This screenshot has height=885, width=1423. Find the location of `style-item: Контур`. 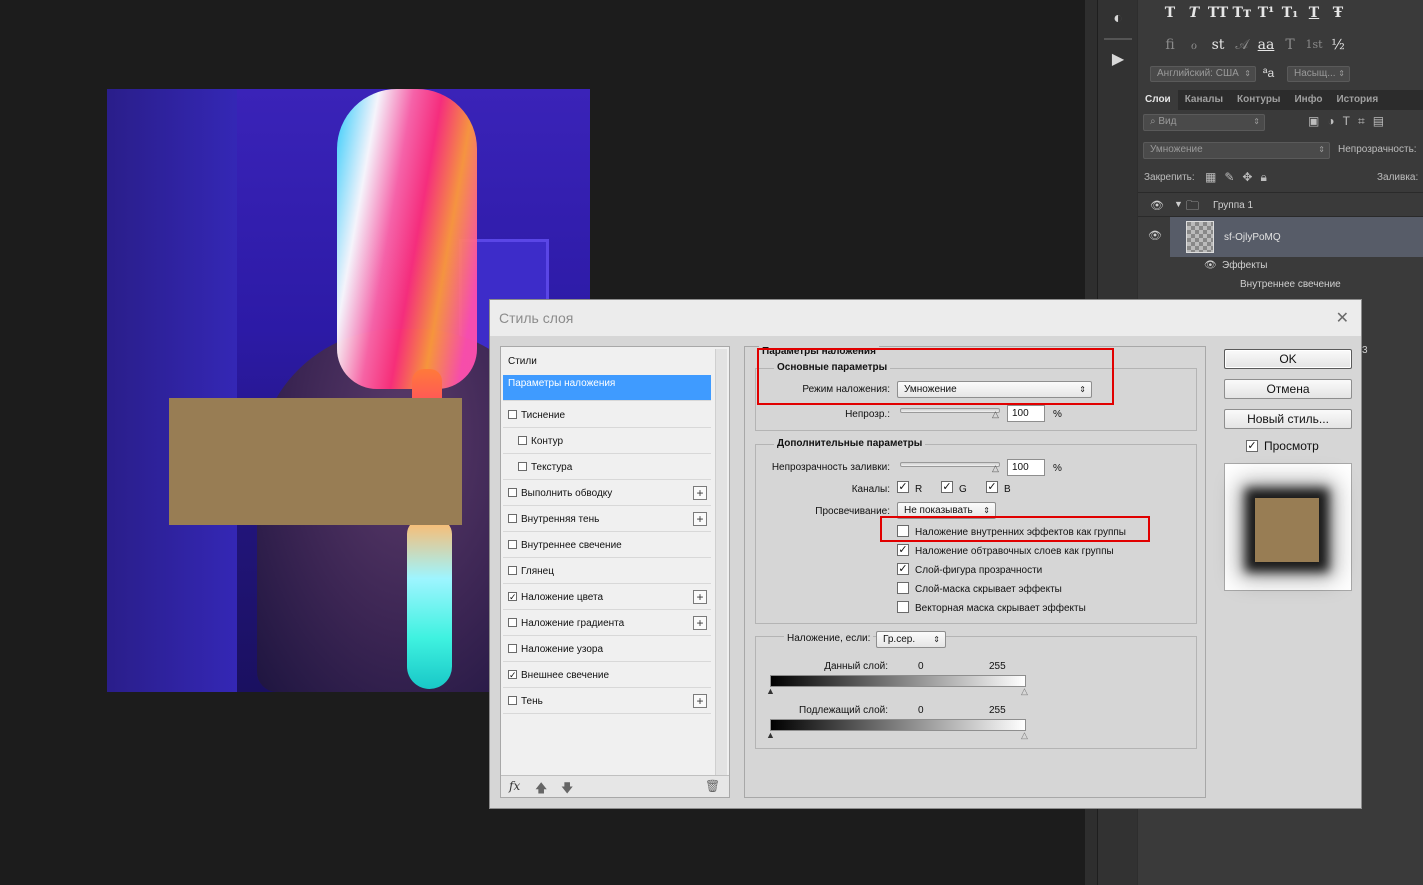

style-item: Контур is located at coordinates (607, 441).